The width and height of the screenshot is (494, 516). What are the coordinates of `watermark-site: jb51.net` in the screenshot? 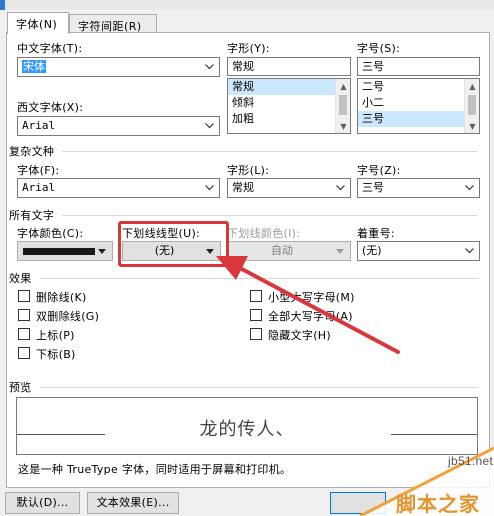 It's located at (471, 461).